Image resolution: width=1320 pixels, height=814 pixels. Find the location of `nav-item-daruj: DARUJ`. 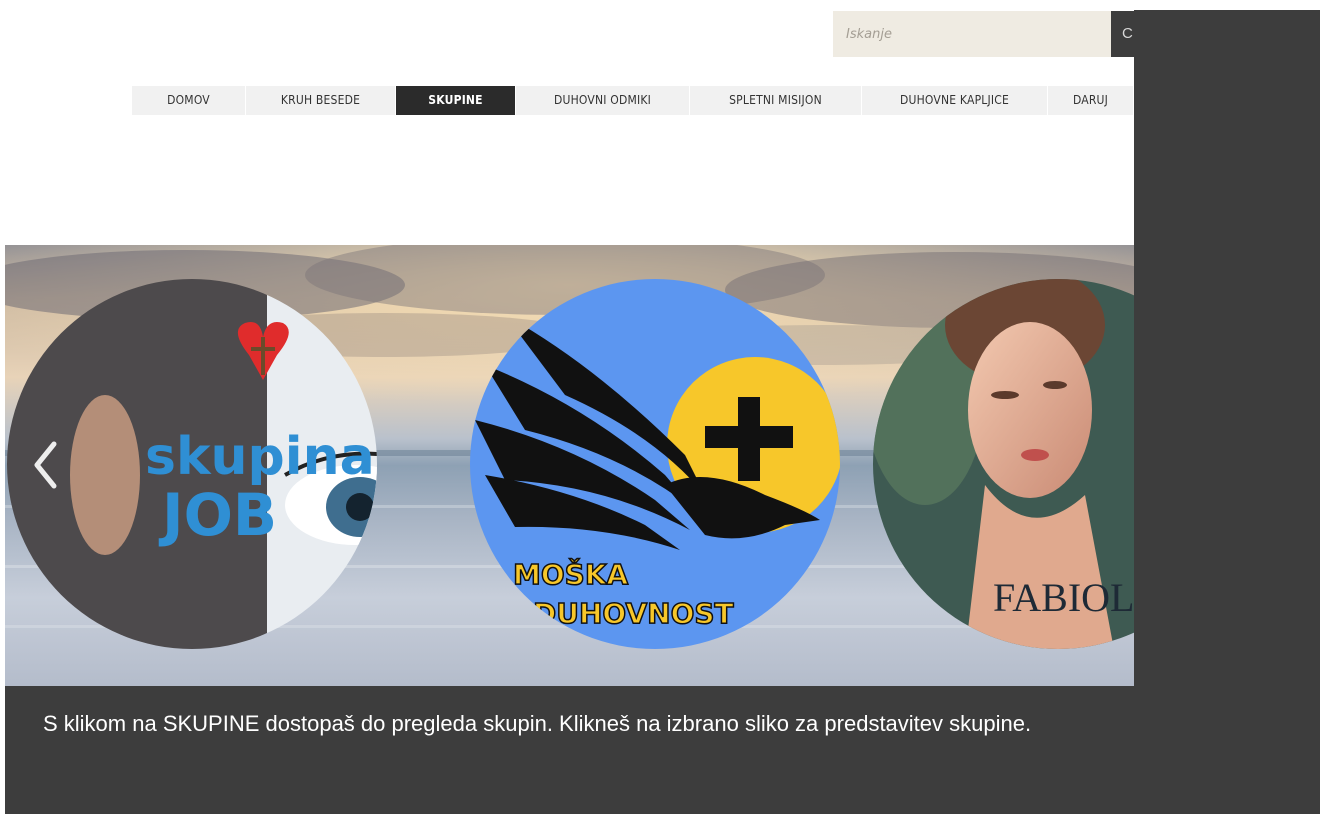

nav-item-daruj: DARUJ is located at coordinates (1091, 100).